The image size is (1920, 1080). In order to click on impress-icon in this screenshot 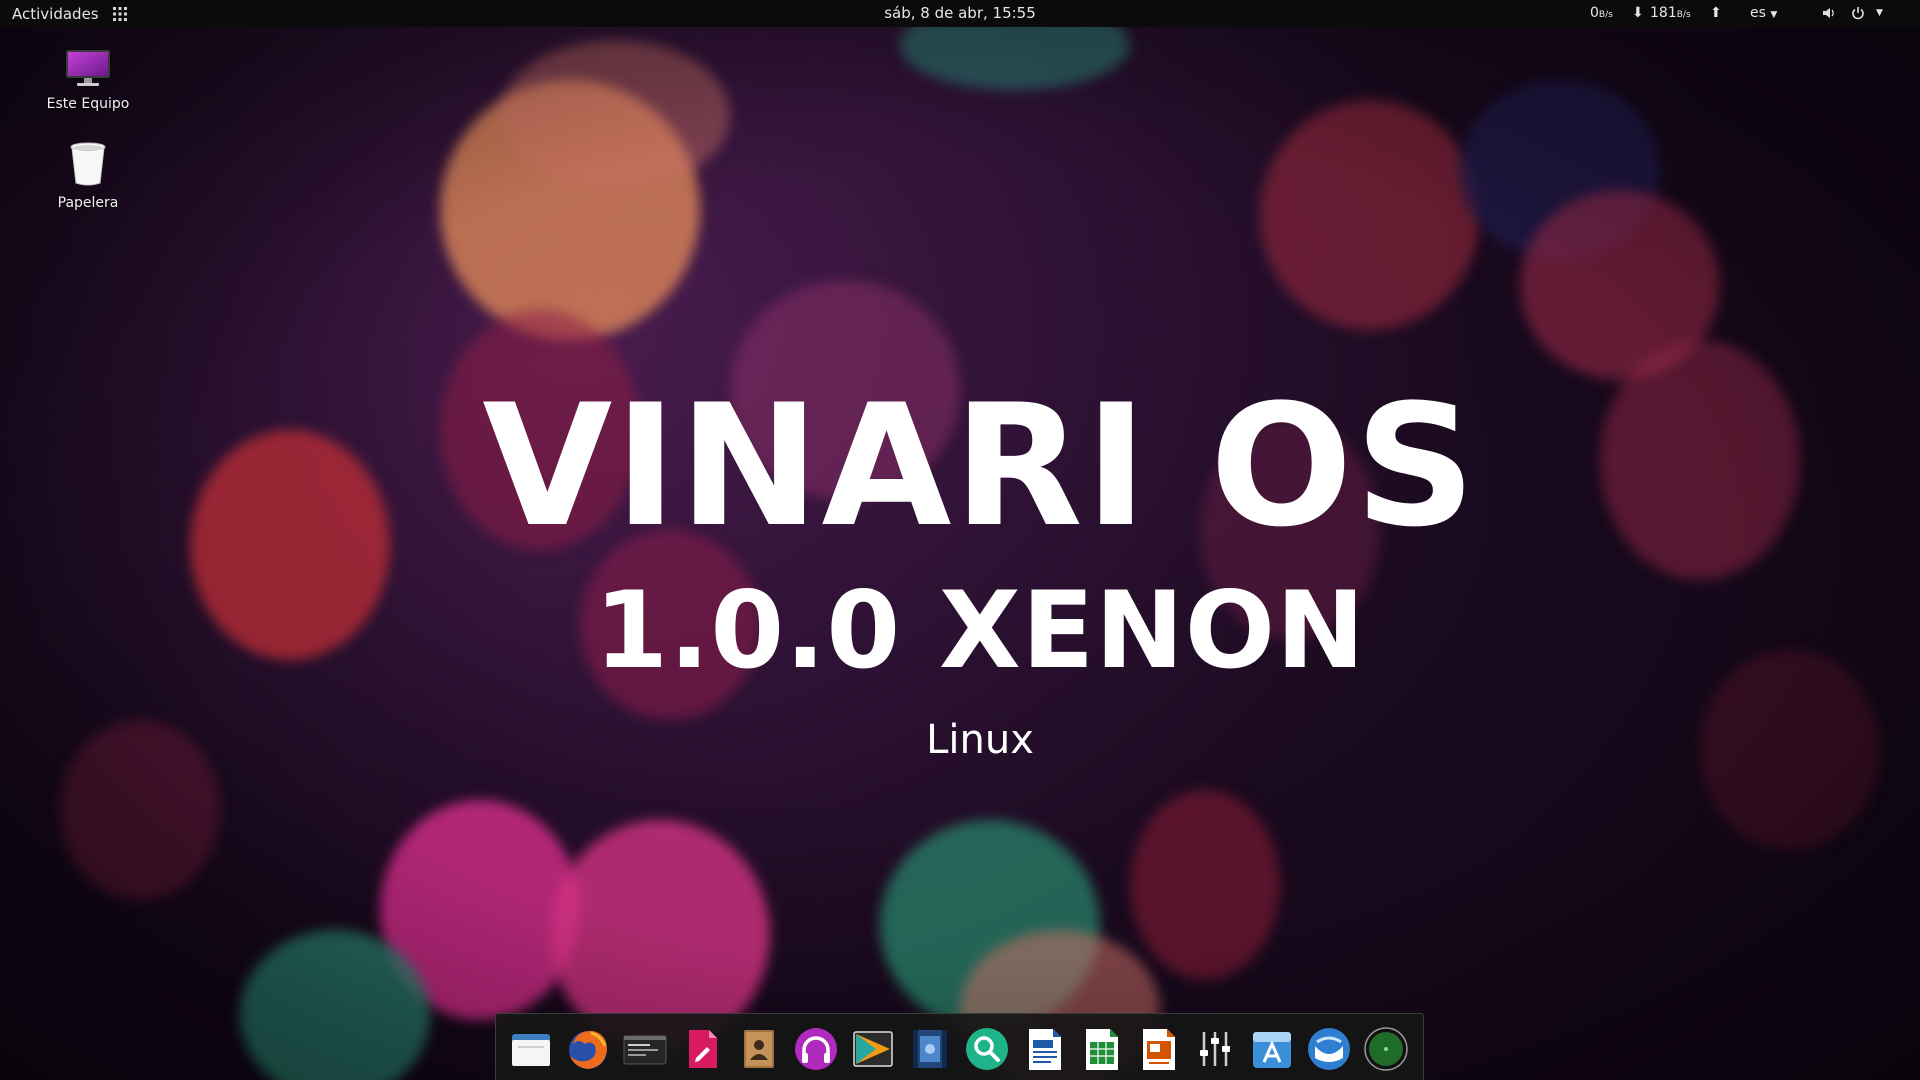, I will do `click(1159, 1049)`.